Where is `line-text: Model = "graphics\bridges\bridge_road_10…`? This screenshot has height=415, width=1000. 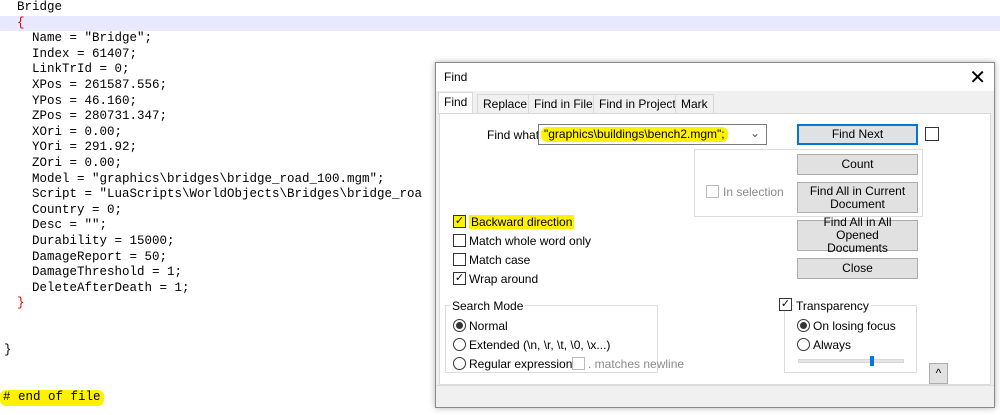
line-text: Model = "graphics\bridges\bridge_road_10… is located at coordinates (208, 178).